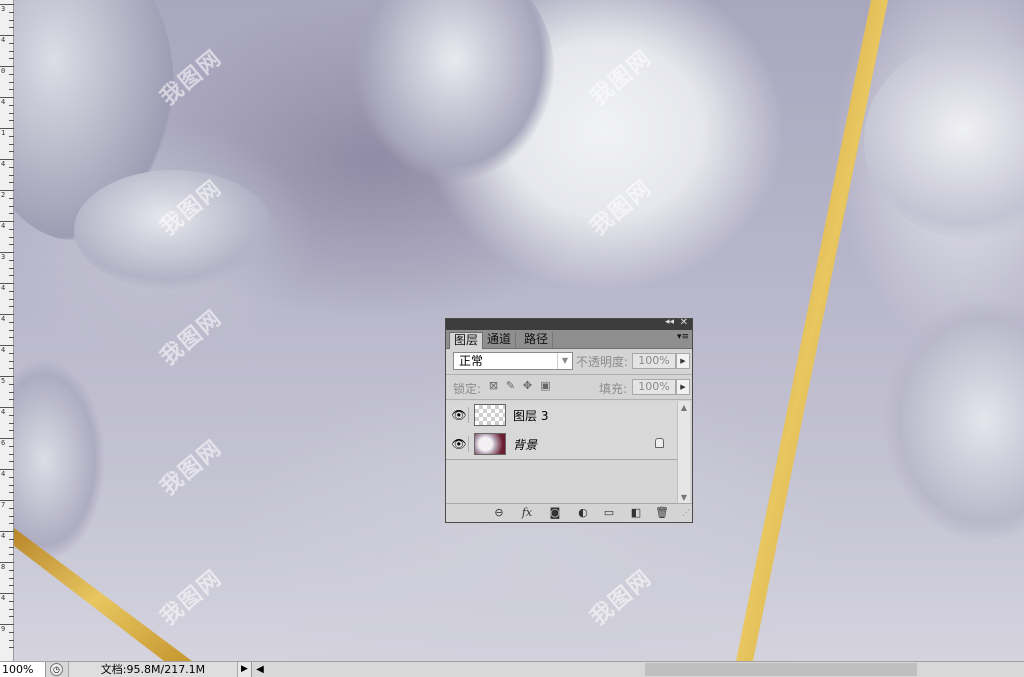 The width and height of the screenshot is (1024, 677). What do you see at coordinates (636, 512) in the screenshot?
I see `new-layer-icon: ◧` at bounding box center [636, 512].